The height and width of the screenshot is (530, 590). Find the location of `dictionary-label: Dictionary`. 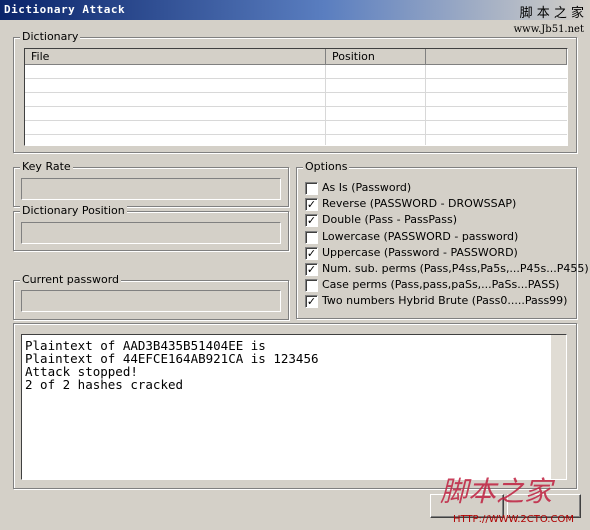

dictionary-label: Dictionary is located at coordinates (50, 36).